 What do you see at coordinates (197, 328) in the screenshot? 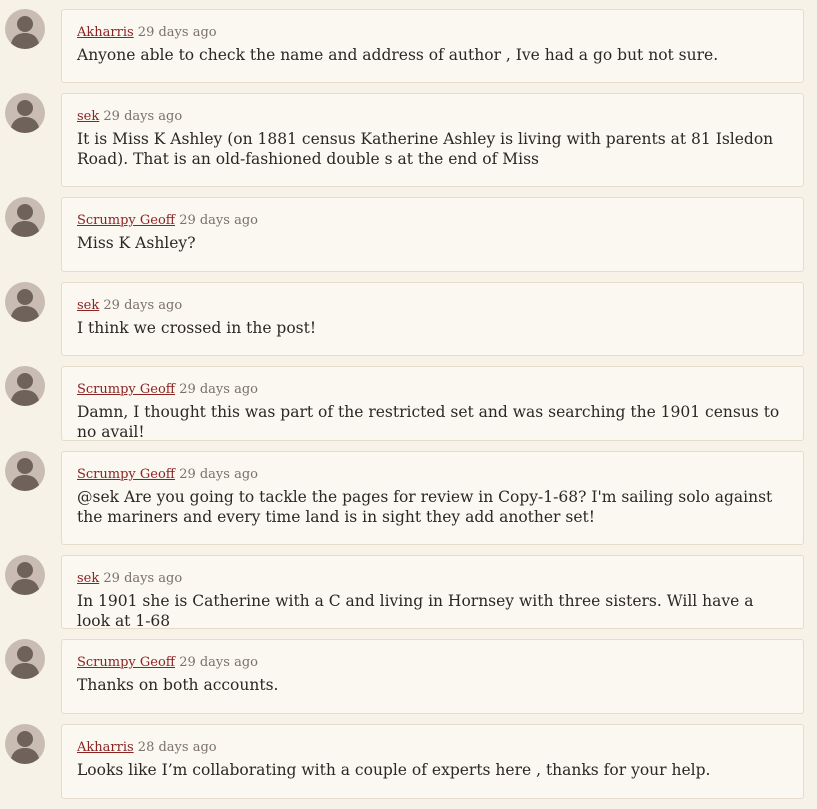
I see `comment-text: I think we crossed in the post!` at bounding box center [197, 328].